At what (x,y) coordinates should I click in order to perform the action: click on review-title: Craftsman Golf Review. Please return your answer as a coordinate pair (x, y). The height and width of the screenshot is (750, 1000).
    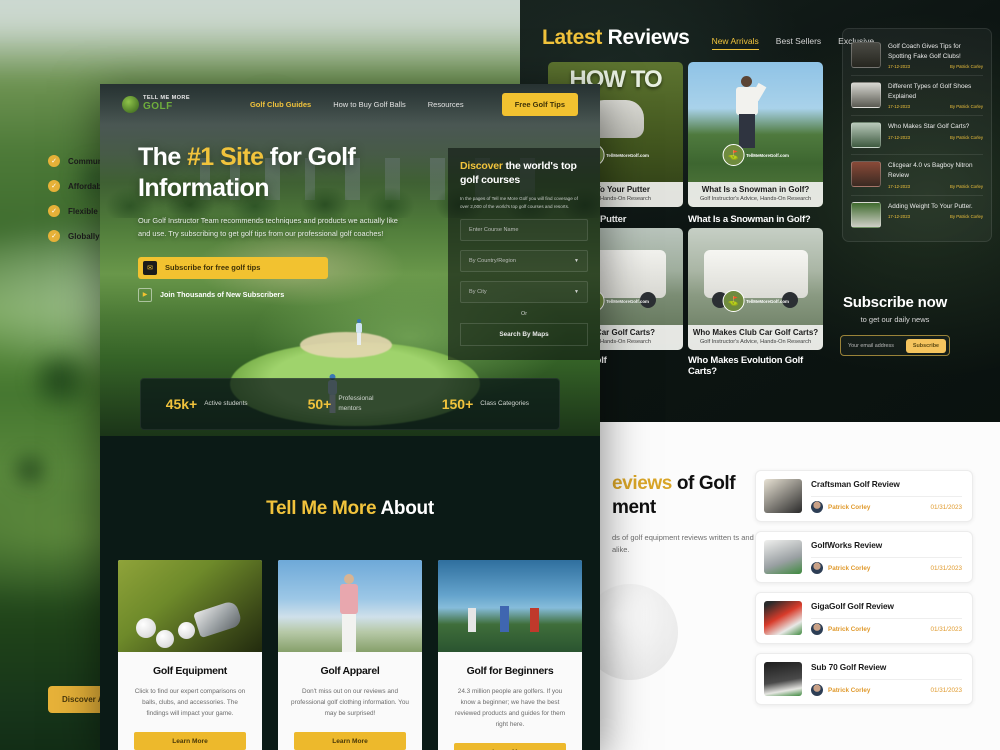
    Looking at the image, I should click on (855, 484).